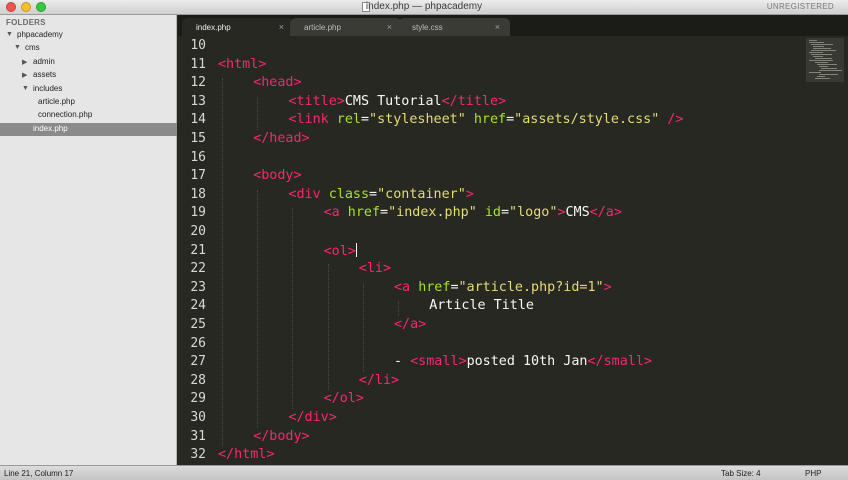  I want to click on code-line: </a>, so click(410, 324).